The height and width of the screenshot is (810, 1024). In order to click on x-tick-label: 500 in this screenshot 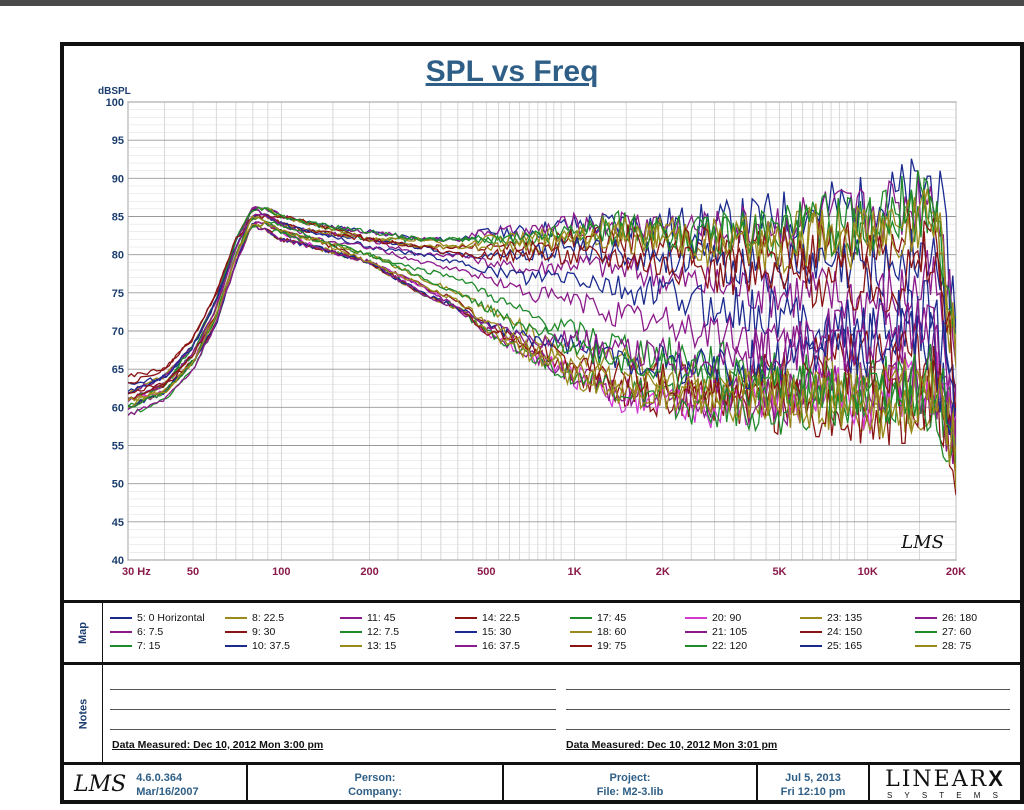, I will do `click(486, 572)`.